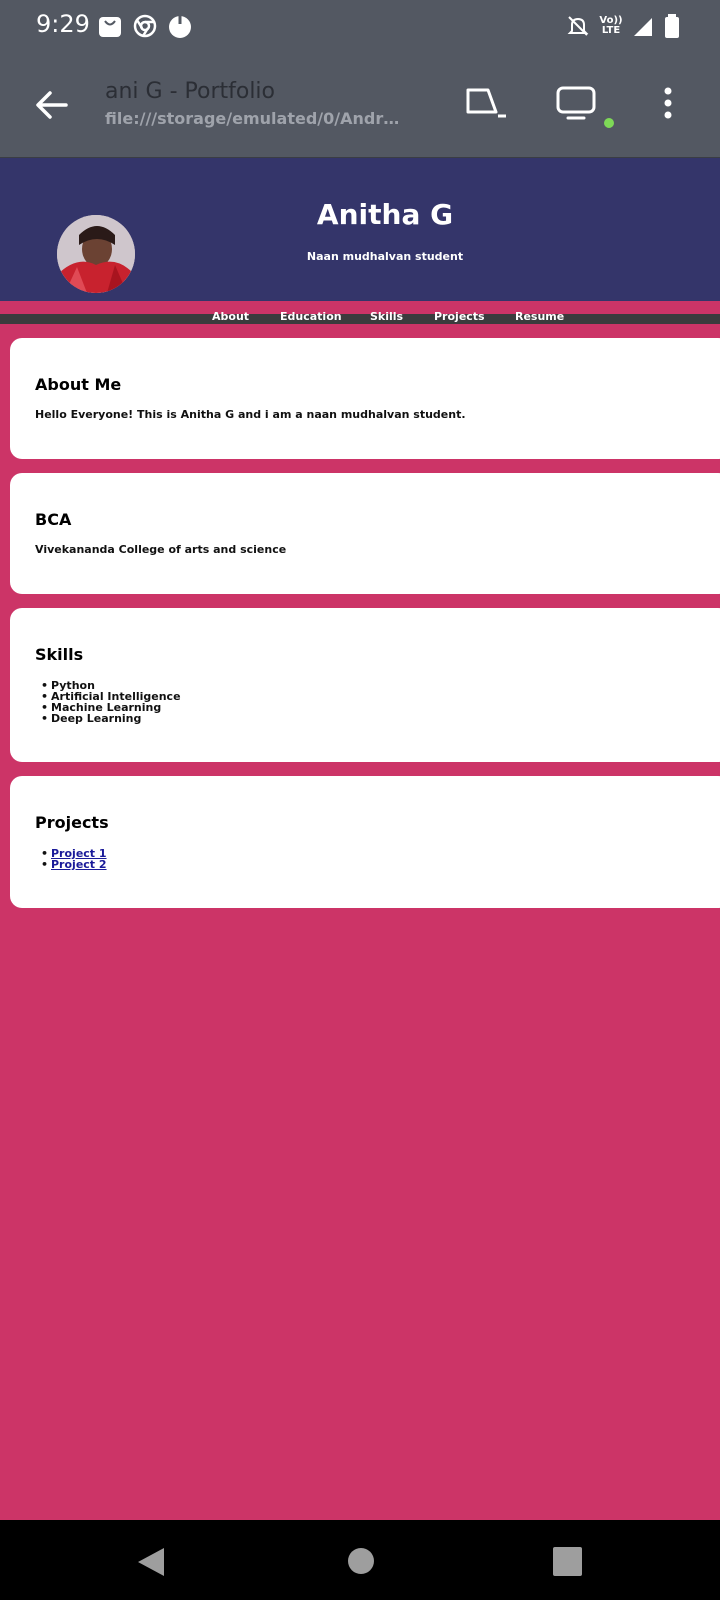 This screenshot has height=1600, width=720. What do you see at coordinates (360, 319) in the screenshot?
I see `nav-links: About Education Skills Projects Resume` at bounding box center [360, 319].